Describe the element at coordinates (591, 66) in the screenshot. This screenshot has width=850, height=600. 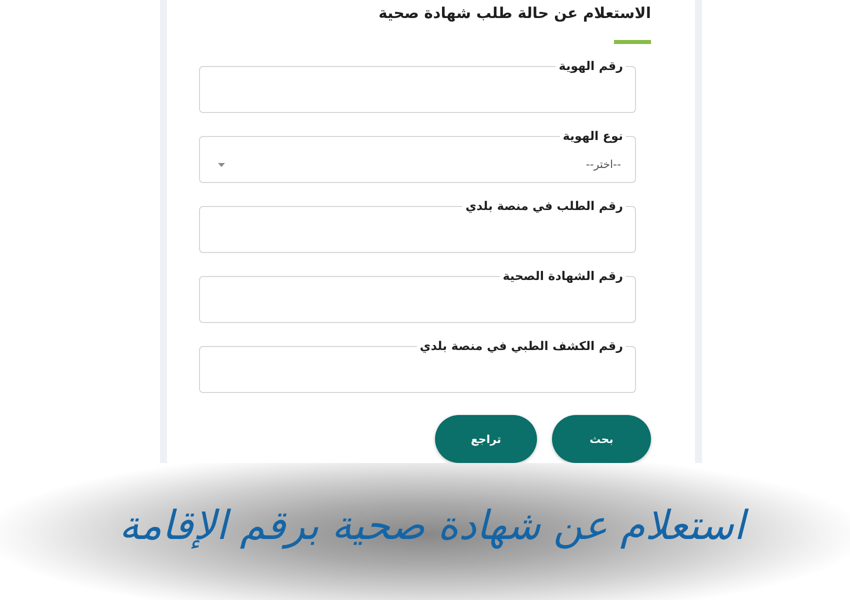
I see `field-label: رقم الهوية` at that location.